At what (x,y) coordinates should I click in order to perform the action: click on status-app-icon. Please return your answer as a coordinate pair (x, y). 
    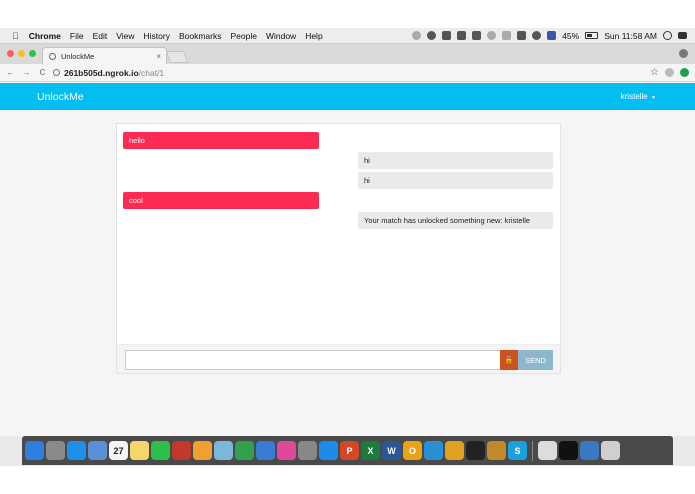
    Looking at the image, I should click on (417, 35).